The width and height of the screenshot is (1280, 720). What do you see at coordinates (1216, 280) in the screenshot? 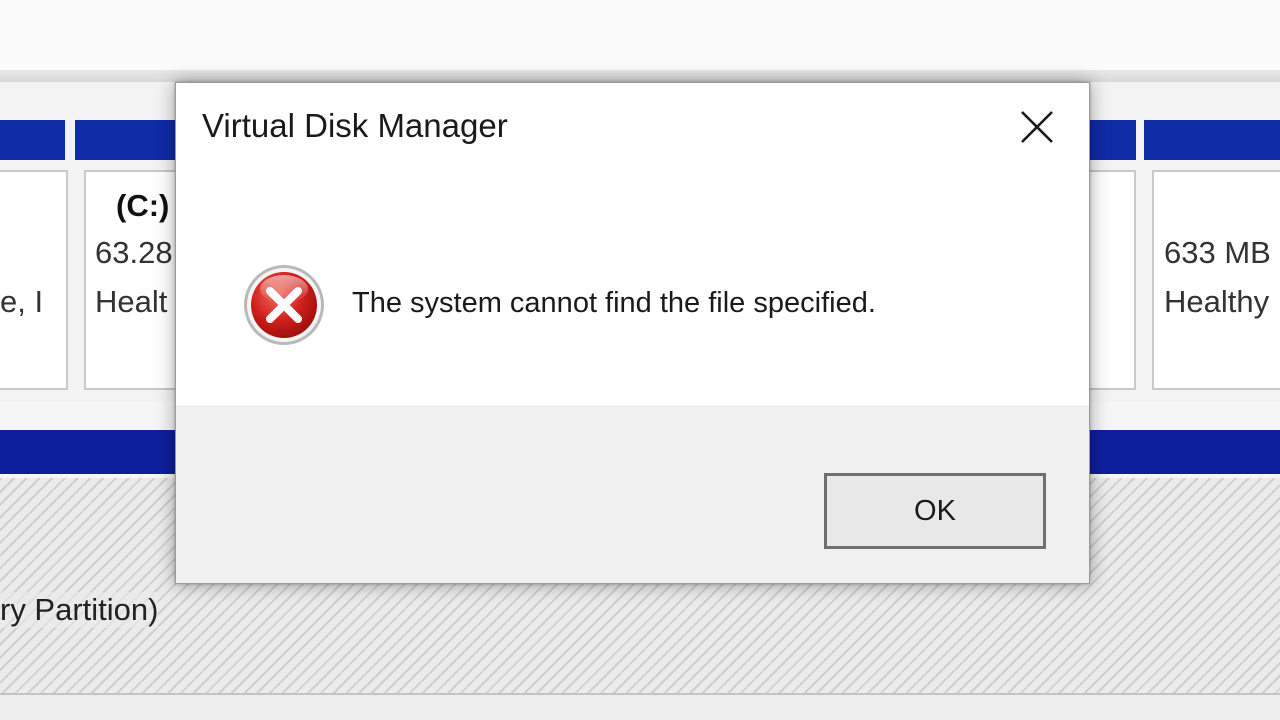
I see `volume-box-recovery` at bounding box center [1216, 280].